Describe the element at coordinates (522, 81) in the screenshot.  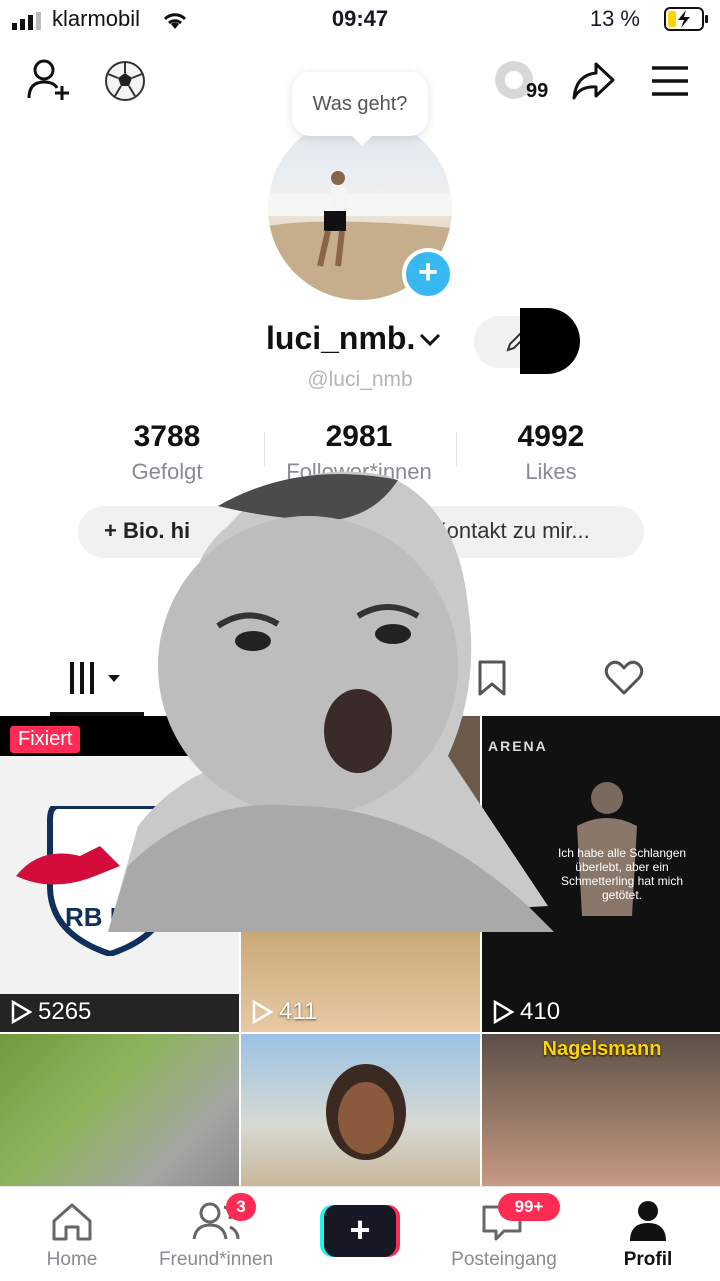
I see `profile-views-button: 99` at that location.